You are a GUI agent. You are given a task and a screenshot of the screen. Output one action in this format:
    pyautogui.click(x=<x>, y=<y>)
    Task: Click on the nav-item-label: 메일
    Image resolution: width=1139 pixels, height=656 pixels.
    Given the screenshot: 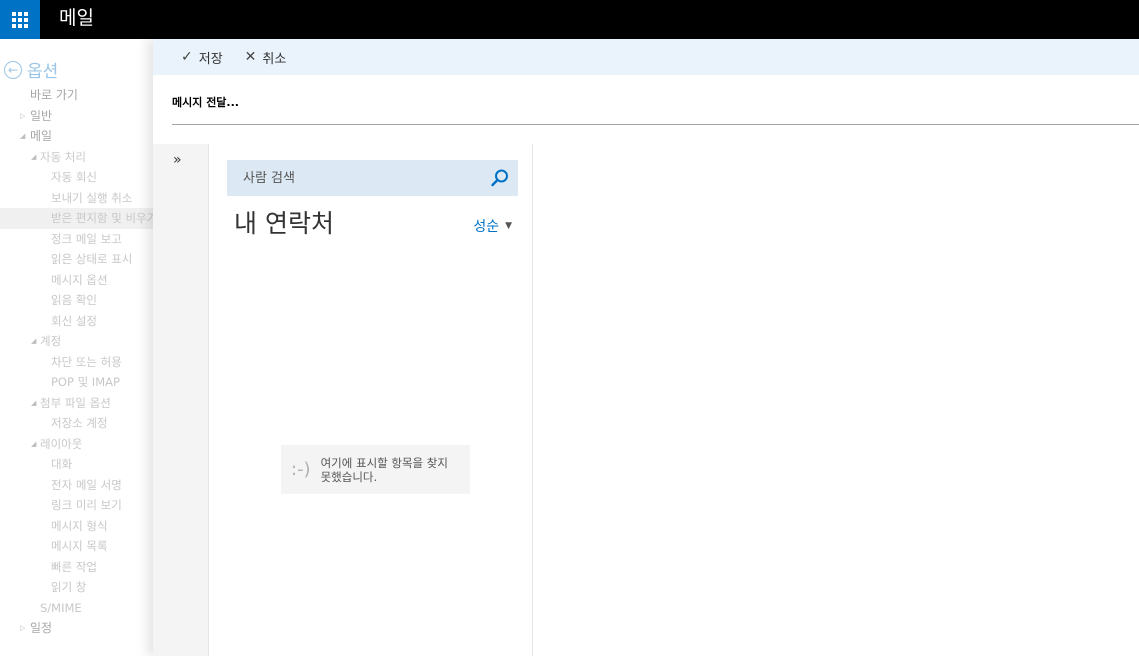 What is the action you would take?
    pyautogui.click(x=41, y=136)
    